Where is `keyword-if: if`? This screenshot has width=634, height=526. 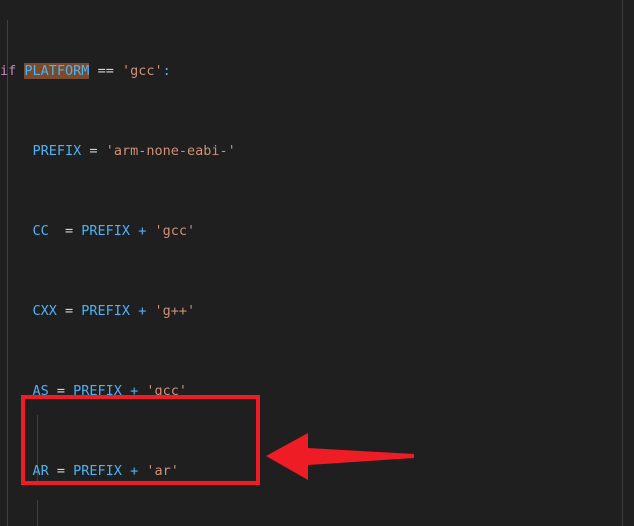
keyword-if: if is located at coordinates (8, 71).